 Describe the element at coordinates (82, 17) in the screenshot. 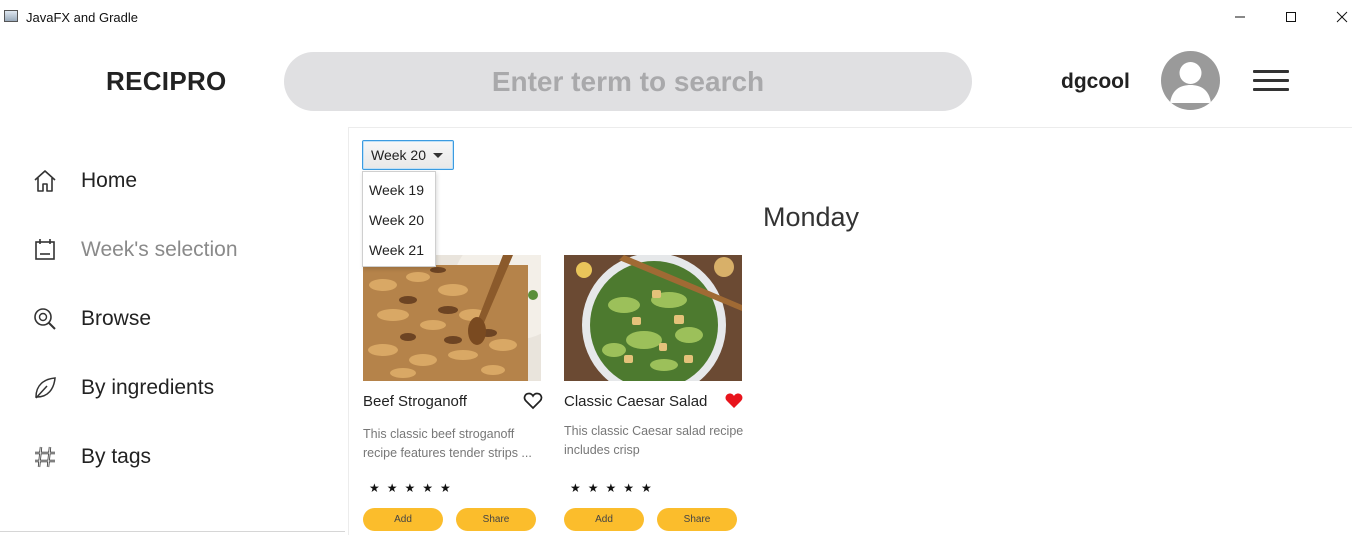

I see `window-title: JavaFX and Gradle` at that location.